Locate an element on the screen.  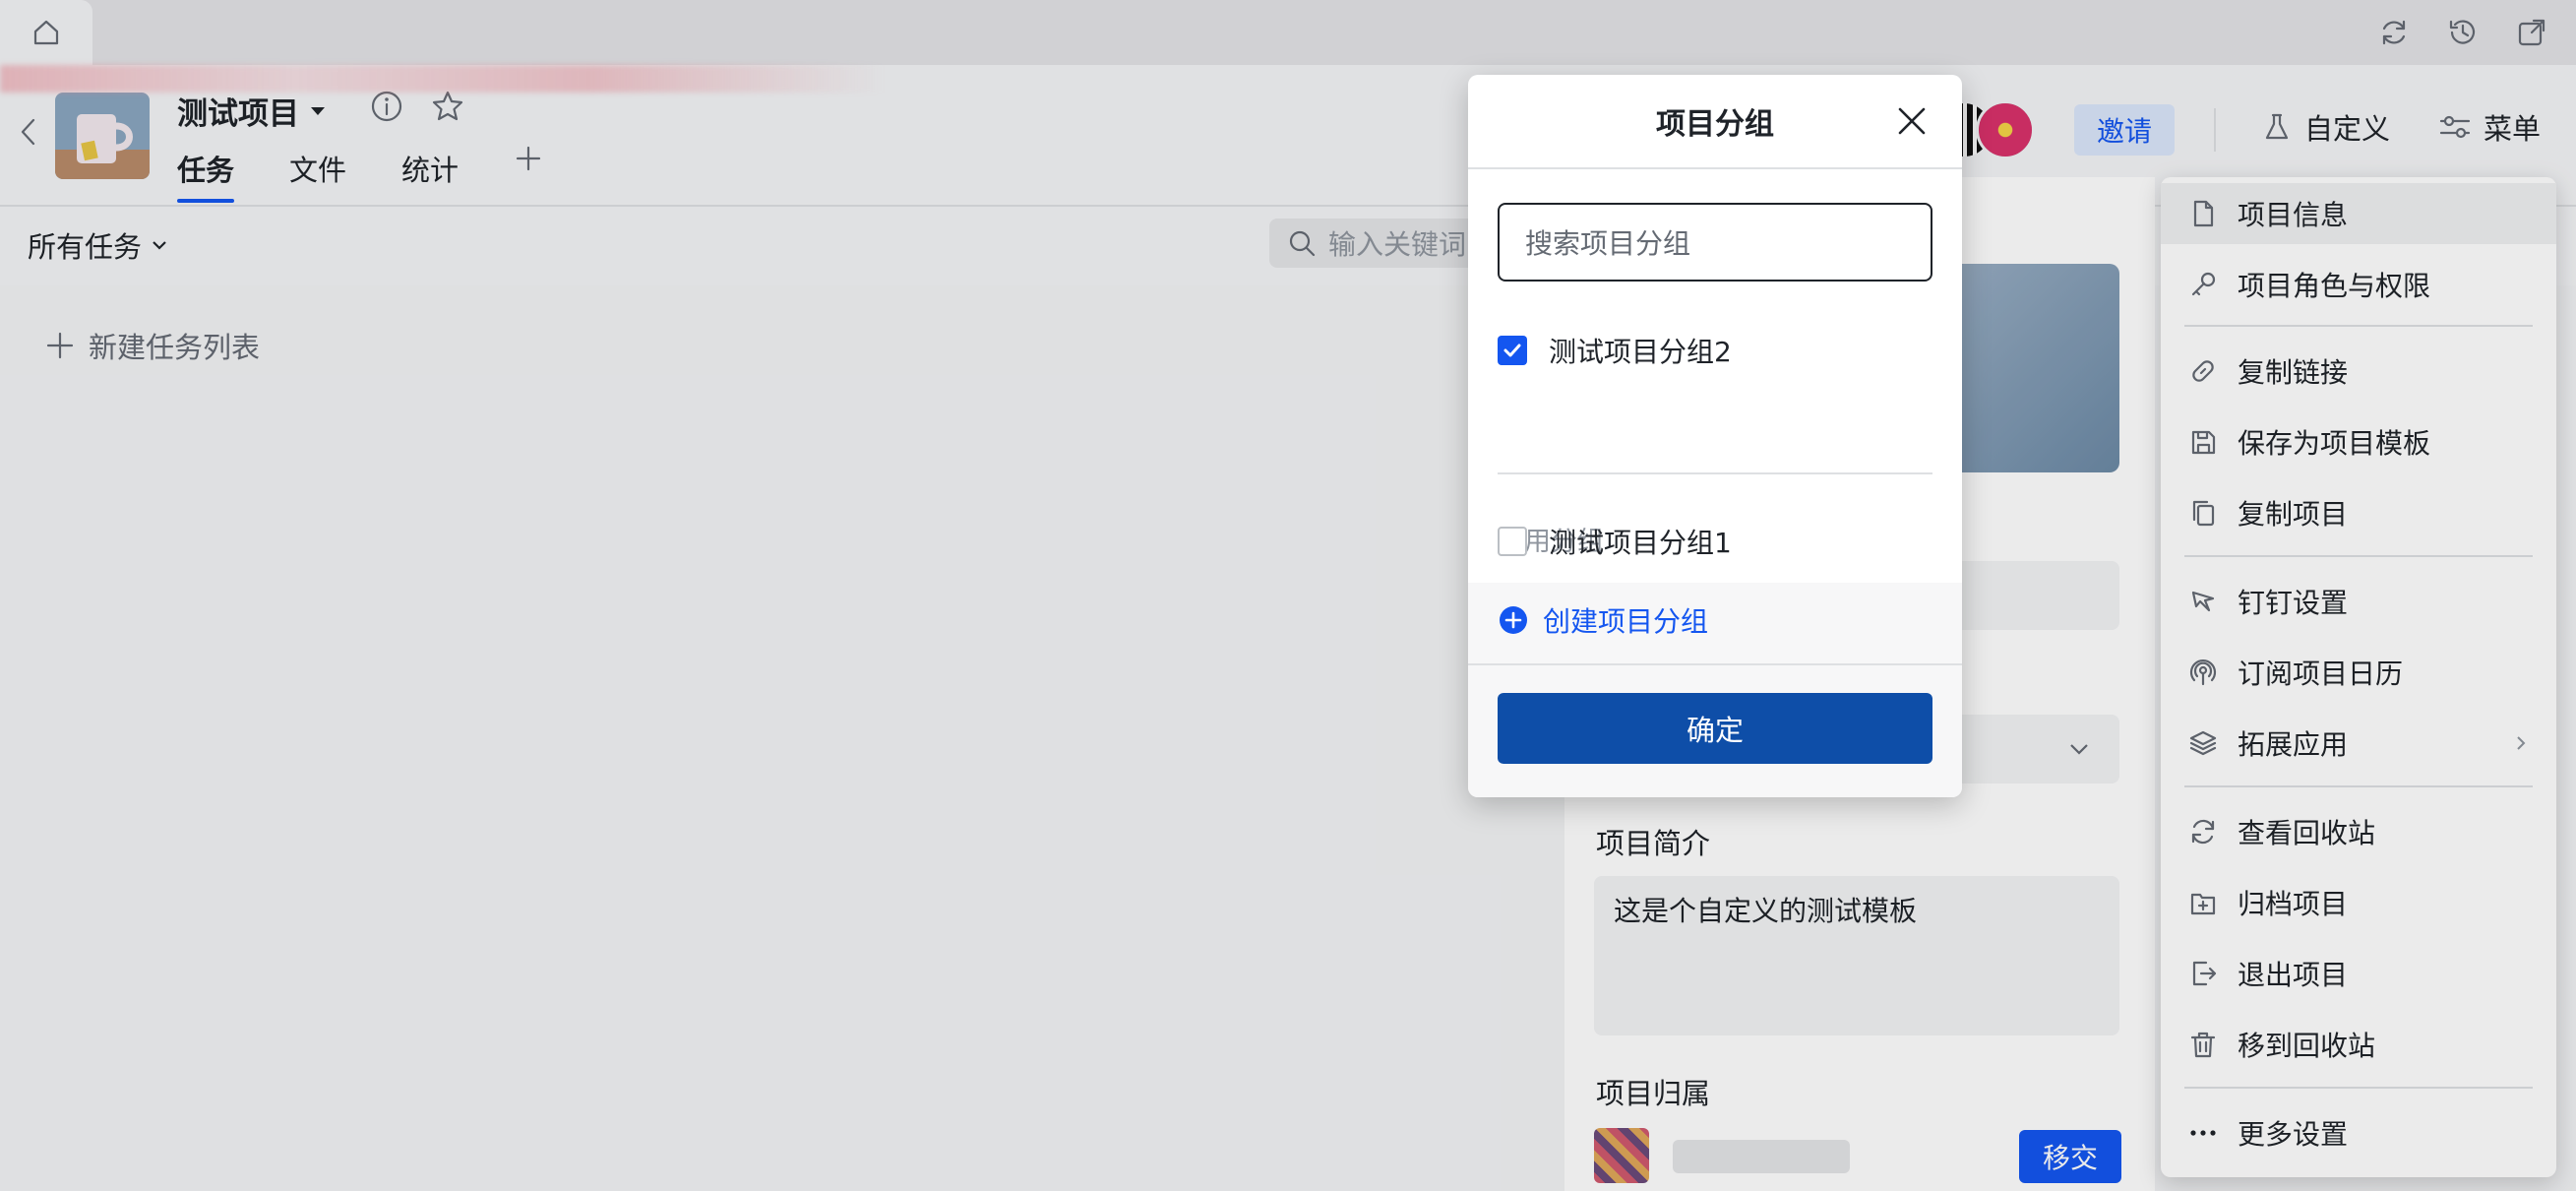
create-group-label: 创建项目分组 is located at coordinates (1626, 621).